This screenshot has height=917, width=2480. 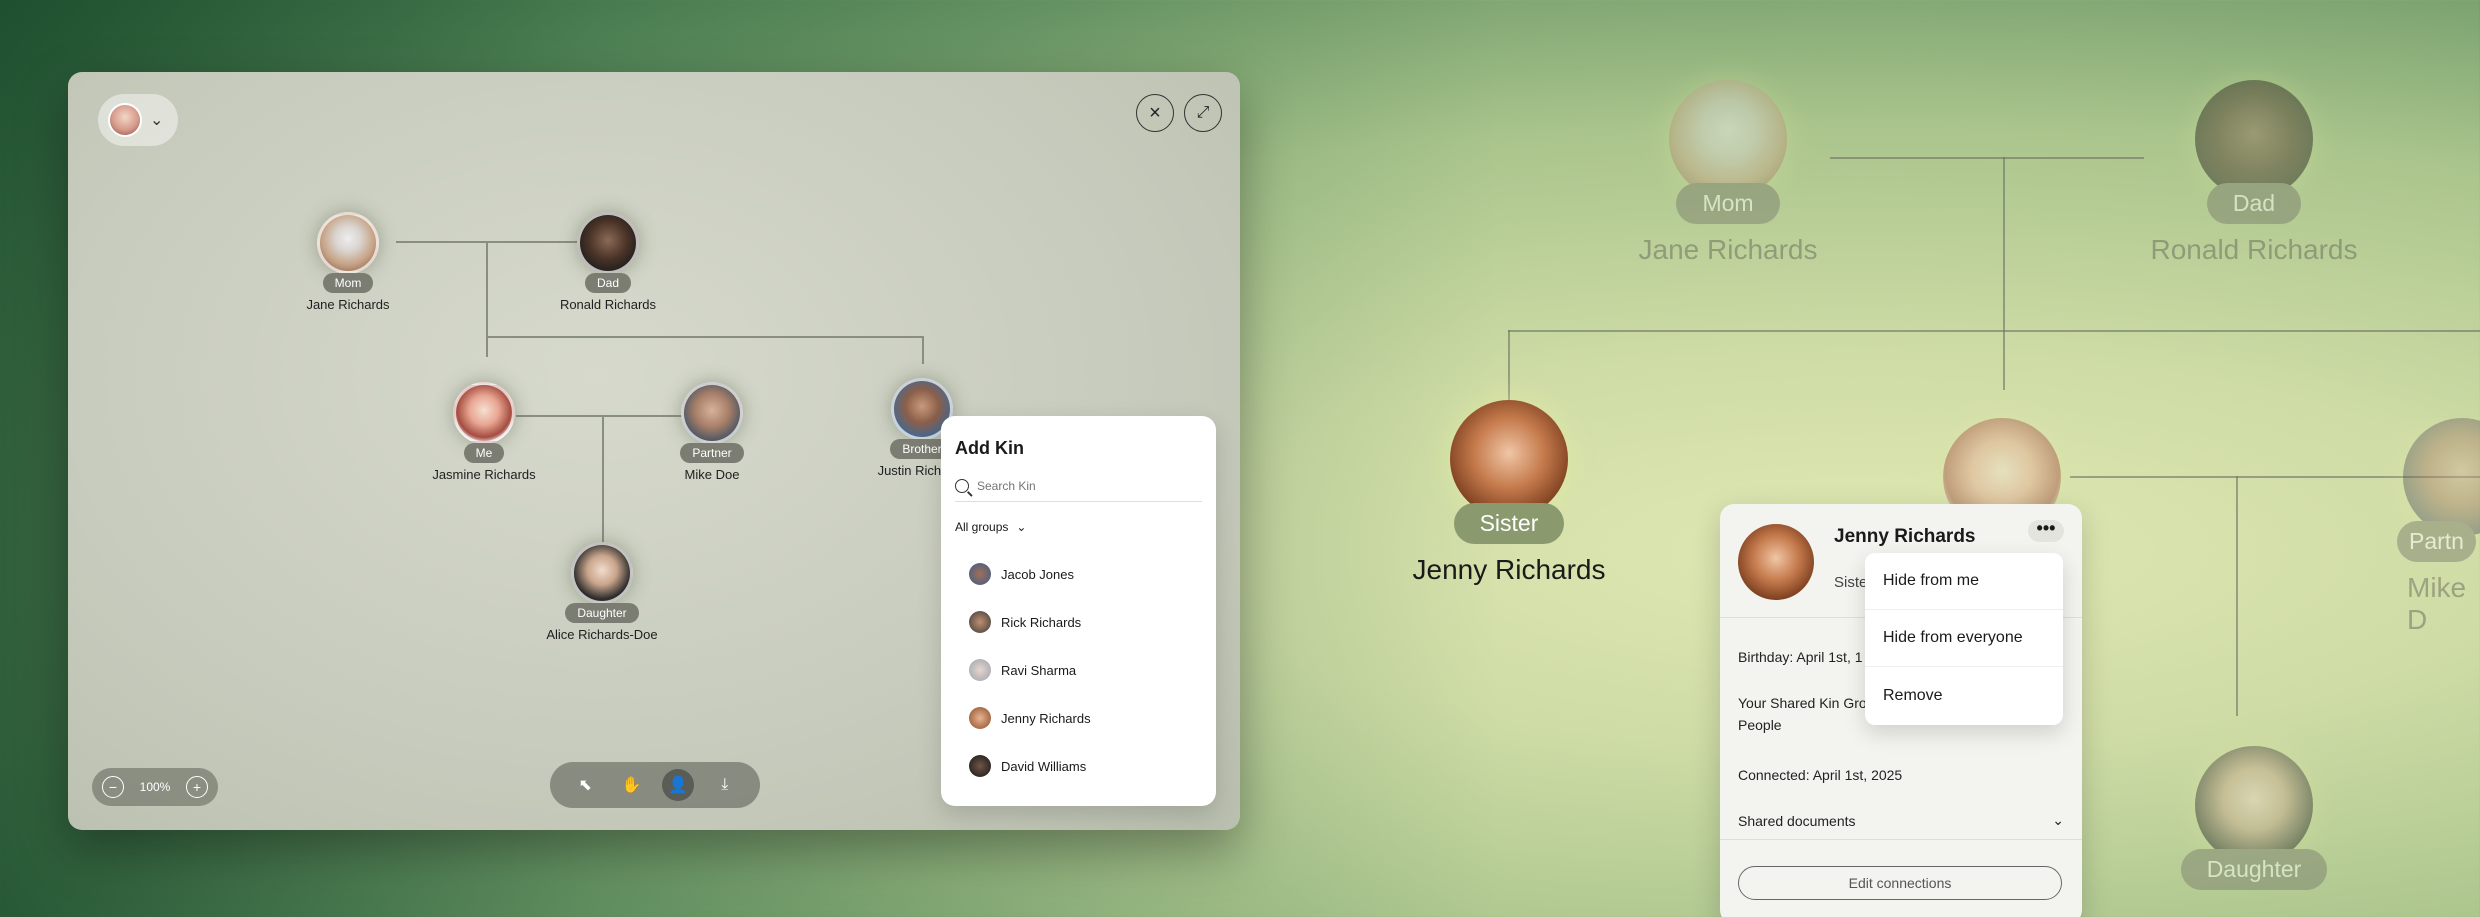 I want to click on node-name: Jasmine Richards, so click(x=484, y=474).